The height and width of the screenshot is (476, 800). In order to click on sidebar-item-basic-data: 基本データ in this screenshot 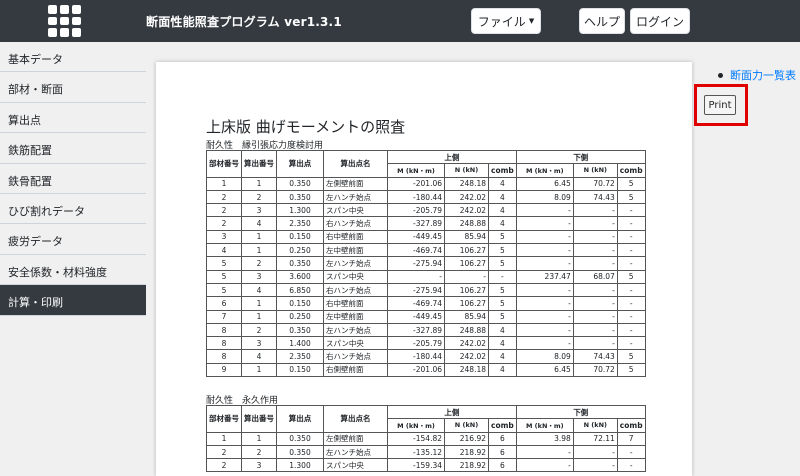, I will do `click(73, 57)`.